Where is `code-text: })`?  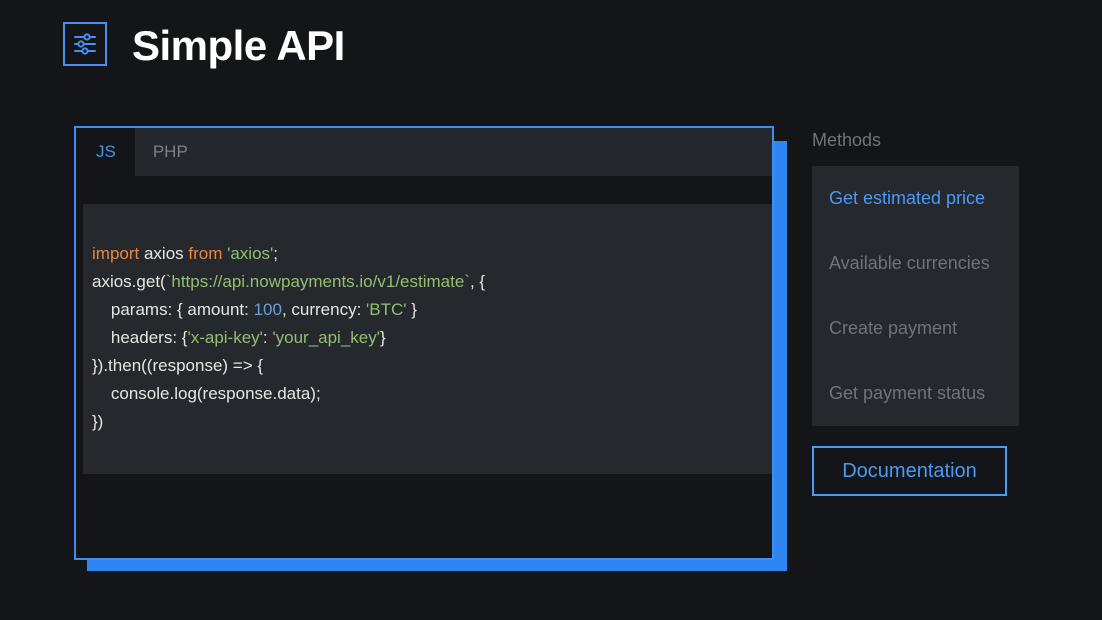
code-text: }) is located at coordinates (98, 421).